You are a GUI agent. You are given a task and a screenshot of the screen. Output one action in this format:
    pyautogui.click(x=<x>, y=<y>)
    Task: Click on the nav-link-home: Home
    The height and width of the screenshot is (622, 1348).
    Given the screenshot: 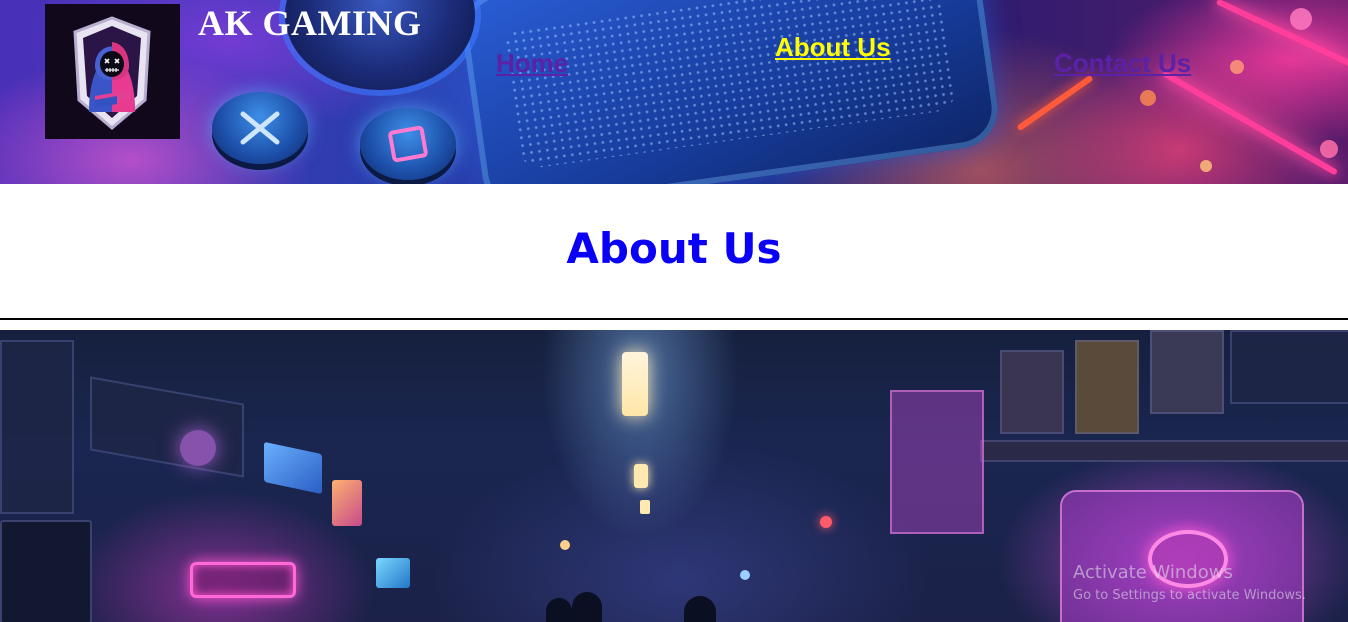 What is the action you would take?
    pyautogui.click(x=532, y=63)
    